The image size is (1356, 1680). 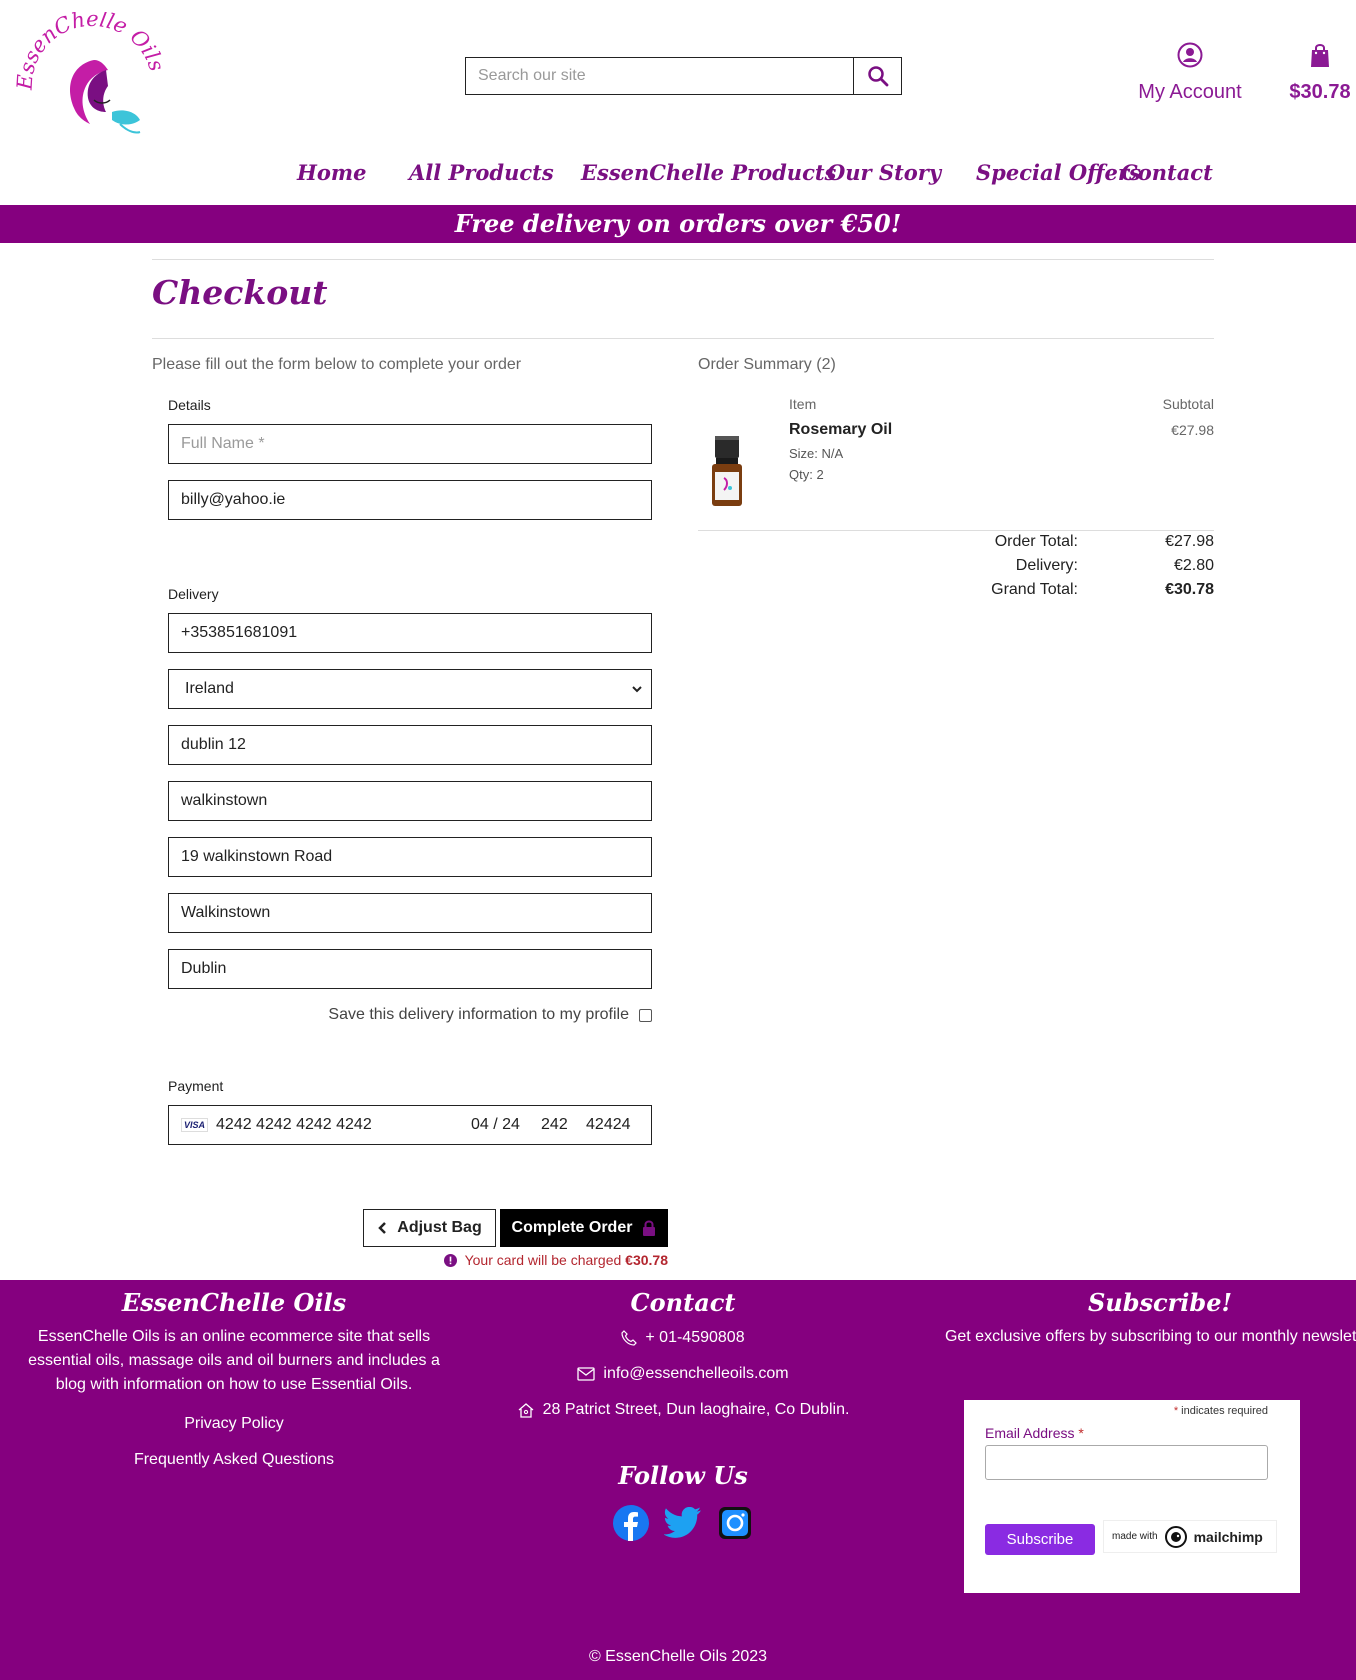 What do you see at coordinates (195, 1125) in the screenshot?
I see `visa-icon: VISA` at bounding box center [195, 1125].